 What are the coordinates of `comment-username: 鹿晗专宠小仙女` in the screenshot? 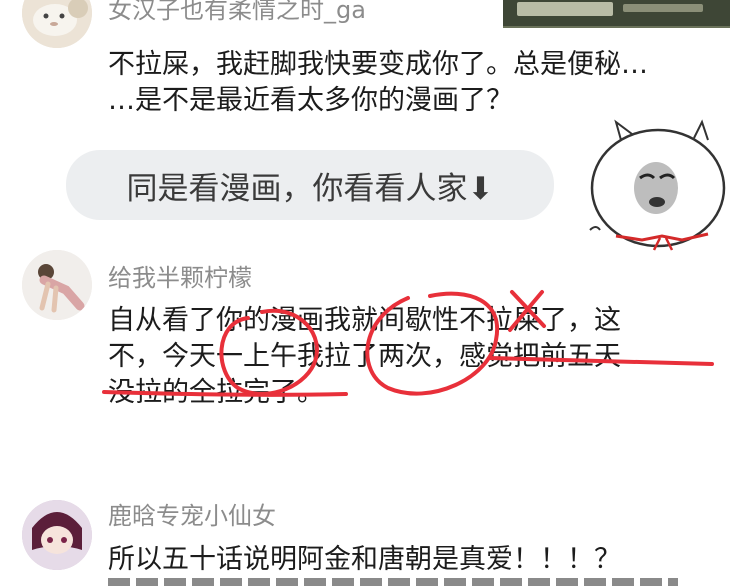 It's located at (192, 513).